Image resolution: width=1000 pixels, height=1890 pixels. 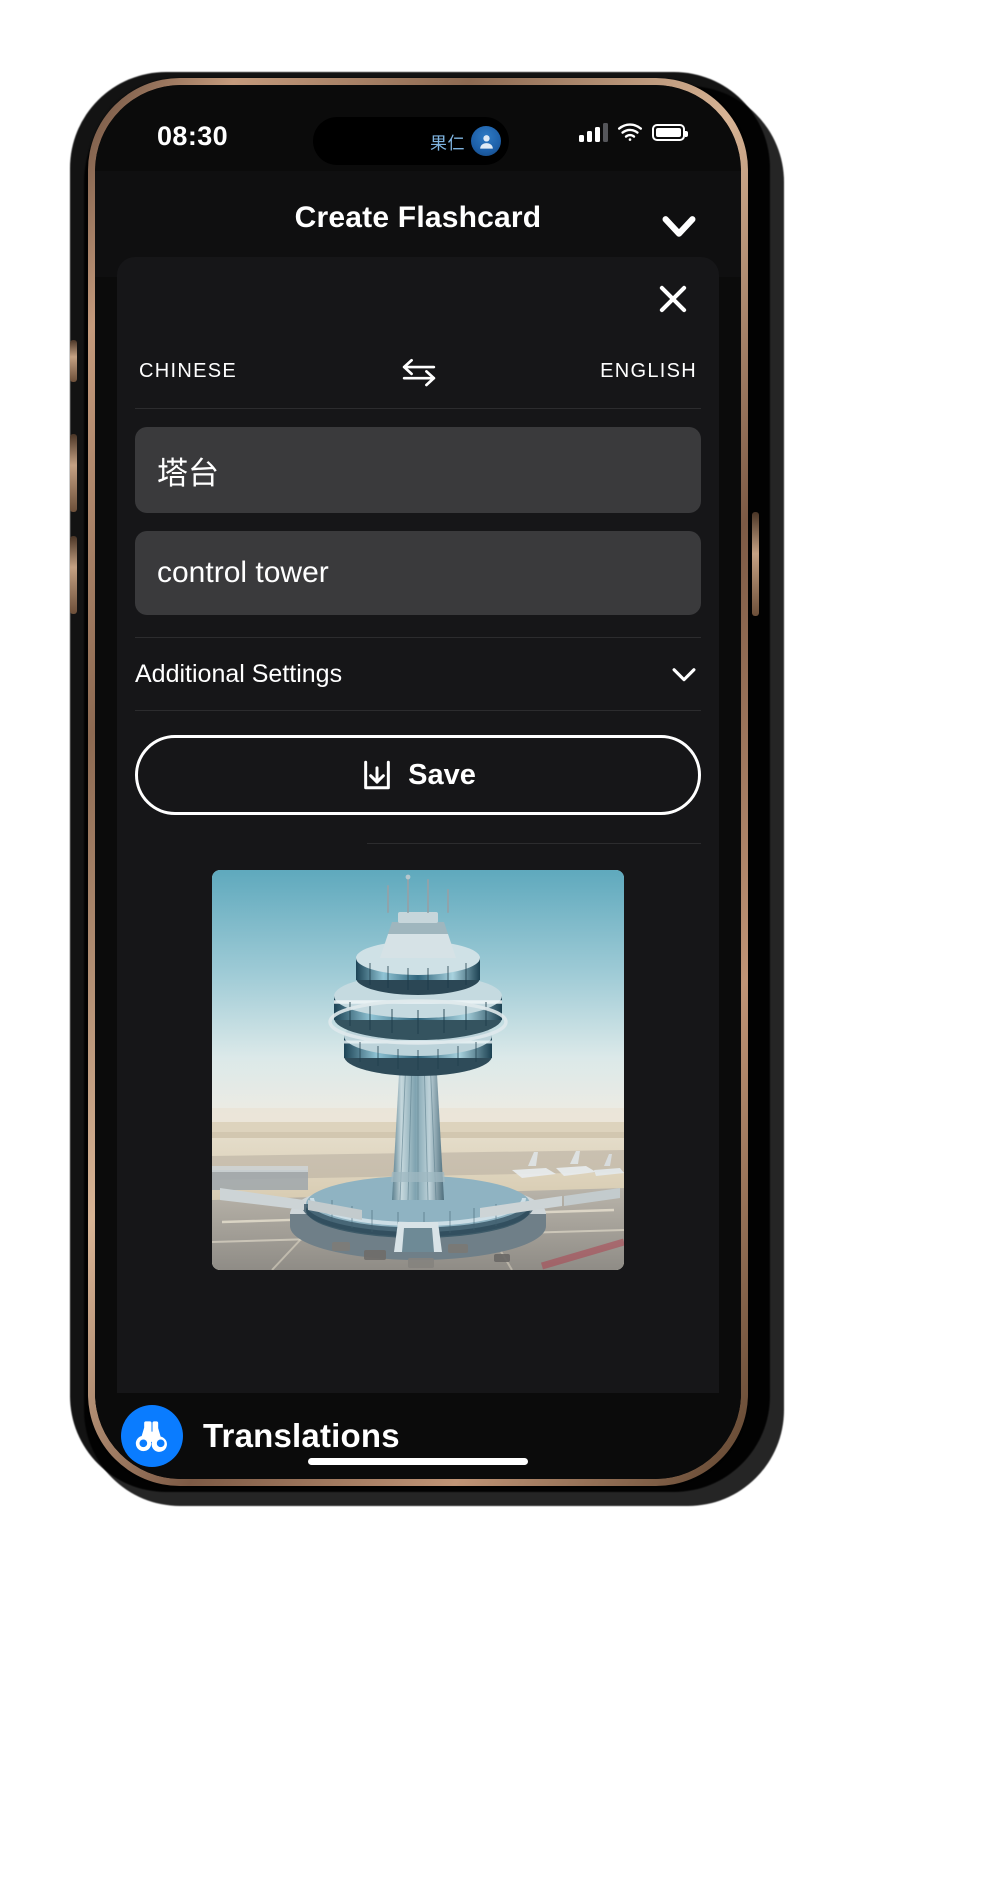 What do you see at coordinates (418, 470) in the screenshot?
I see `source-text-input: 塔台` at bounding box center [418, 470].